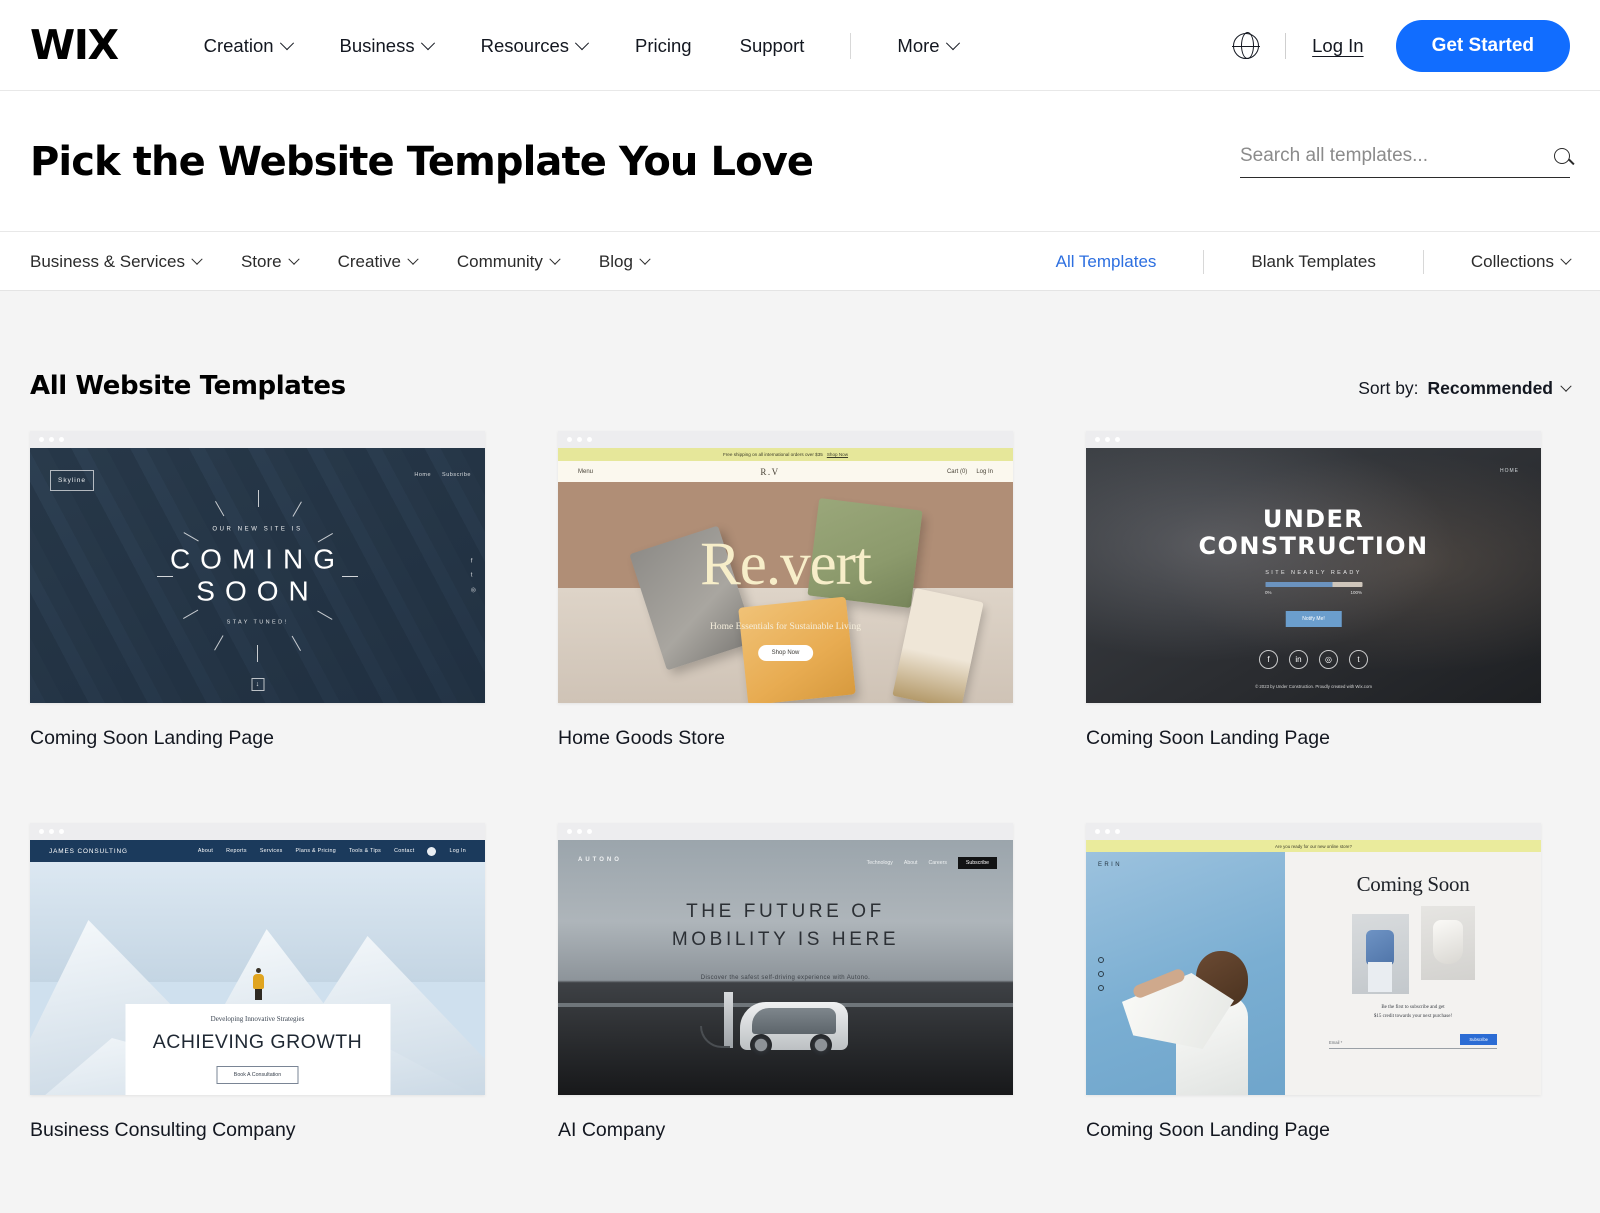 The width and height of the screenshot is (1600, 1213). What do you see at coordinates (1106, 262) in the screenshot?
I see `tab-all-templates: All Templates` at bounding box center [1106, 262].